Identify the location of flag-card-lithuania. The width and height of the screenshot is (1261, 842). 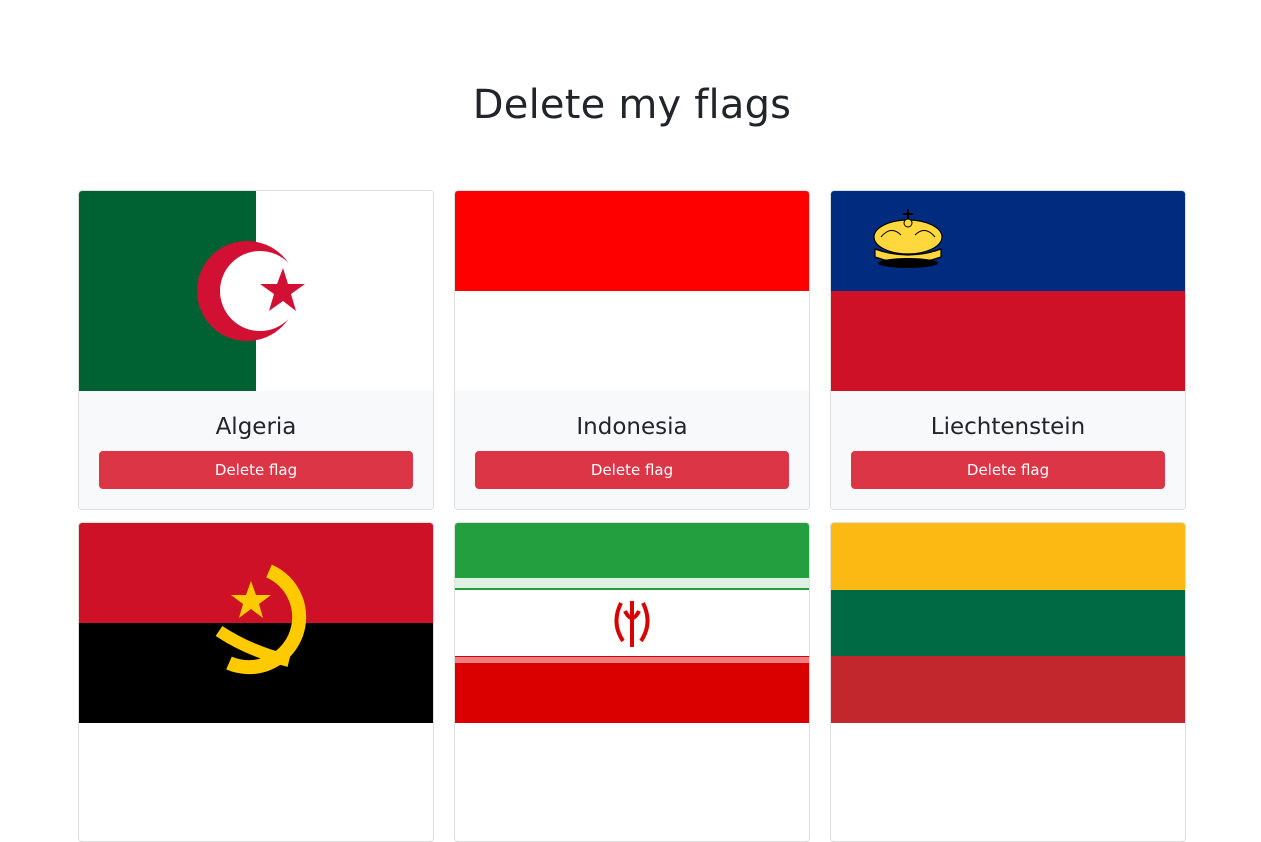
(1008, 682).